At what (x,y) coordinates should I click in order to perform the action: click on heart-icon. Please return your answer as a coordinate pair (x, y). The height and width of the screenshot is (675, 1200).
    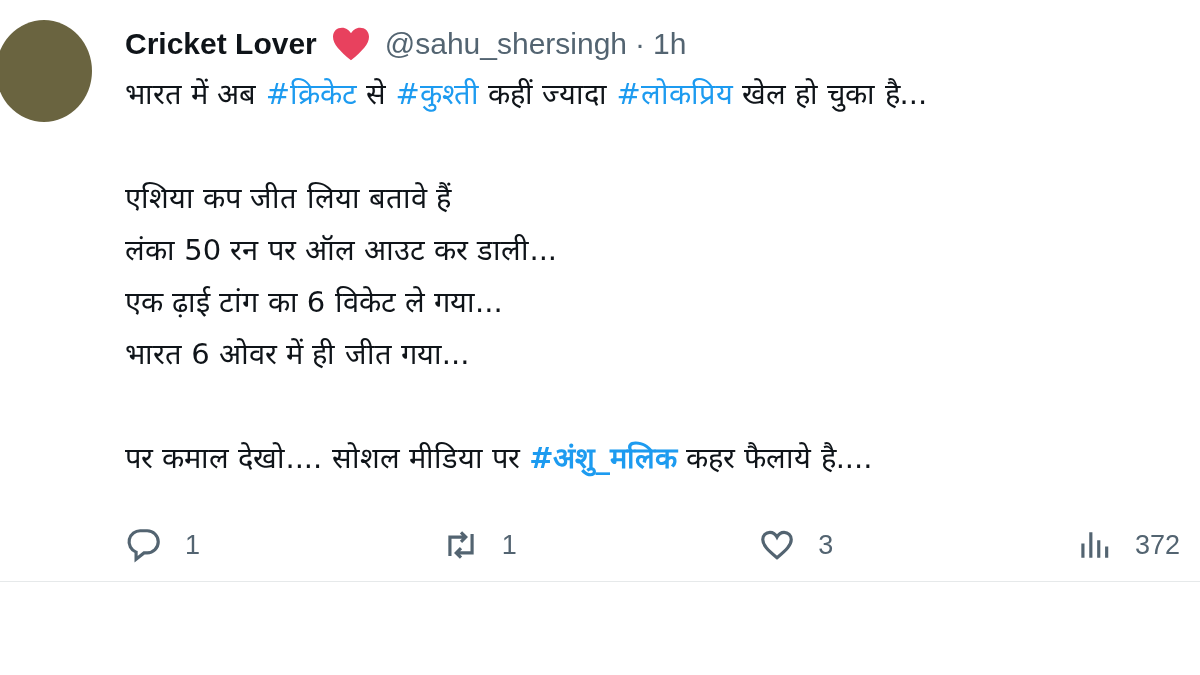
    Looking at the image, I should click on (350, 44).